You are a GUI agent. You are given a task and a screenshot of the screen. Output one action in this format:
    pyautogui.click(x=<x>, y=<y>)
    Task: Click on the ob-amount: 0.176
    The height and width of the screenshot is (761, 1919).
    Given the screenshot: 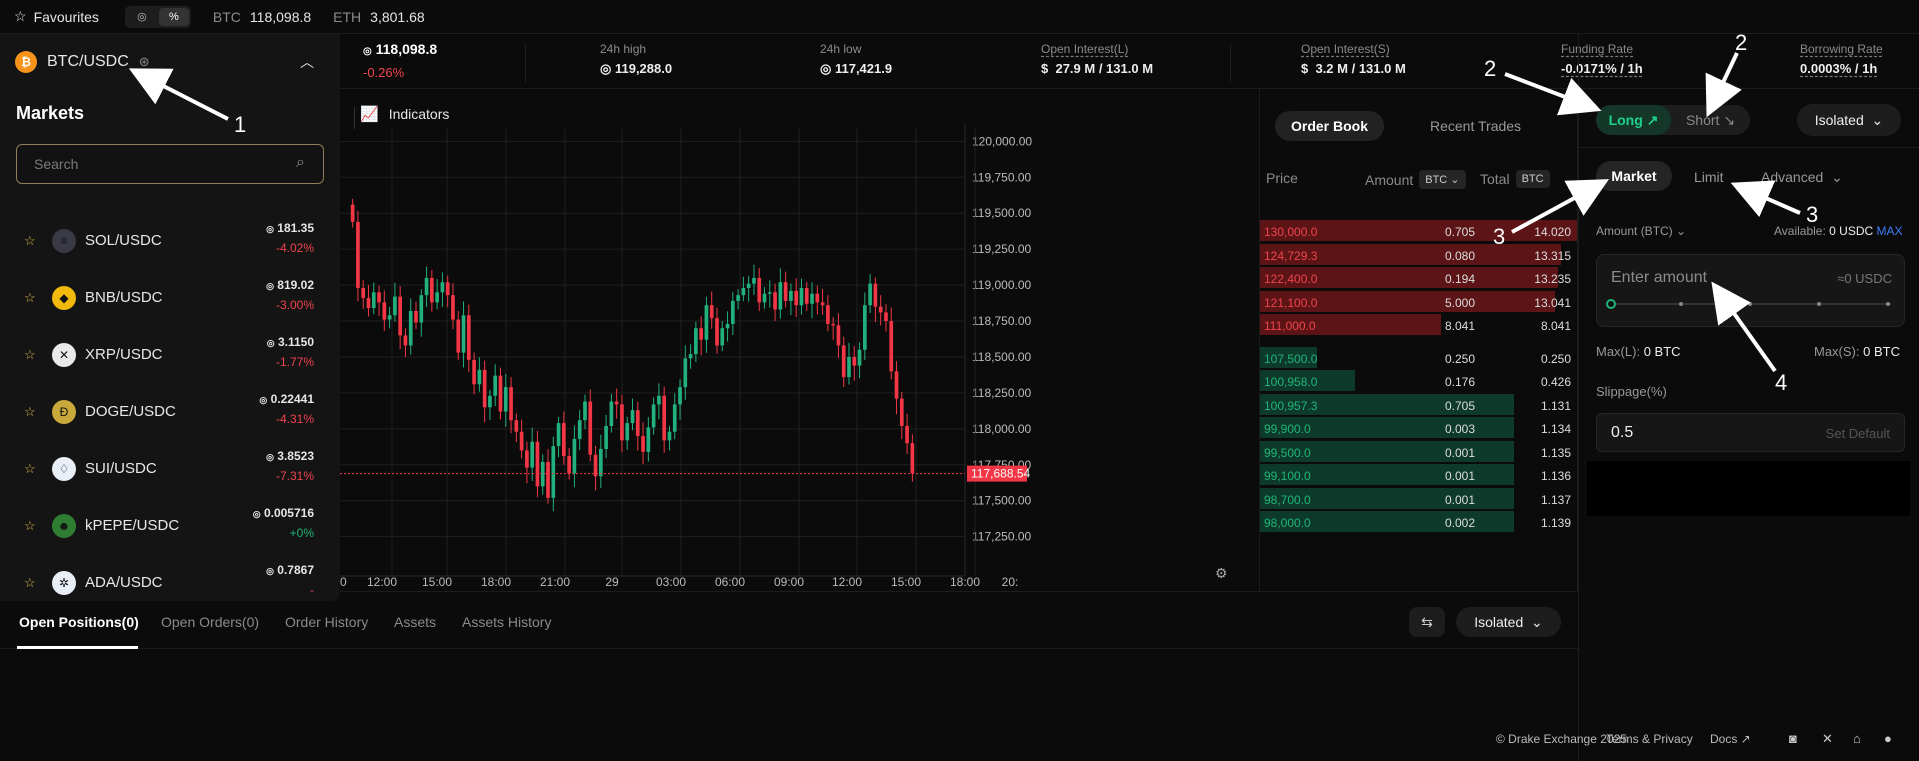 What is the action you would take?
    pyautogui.click(x=1459, y=382)
    